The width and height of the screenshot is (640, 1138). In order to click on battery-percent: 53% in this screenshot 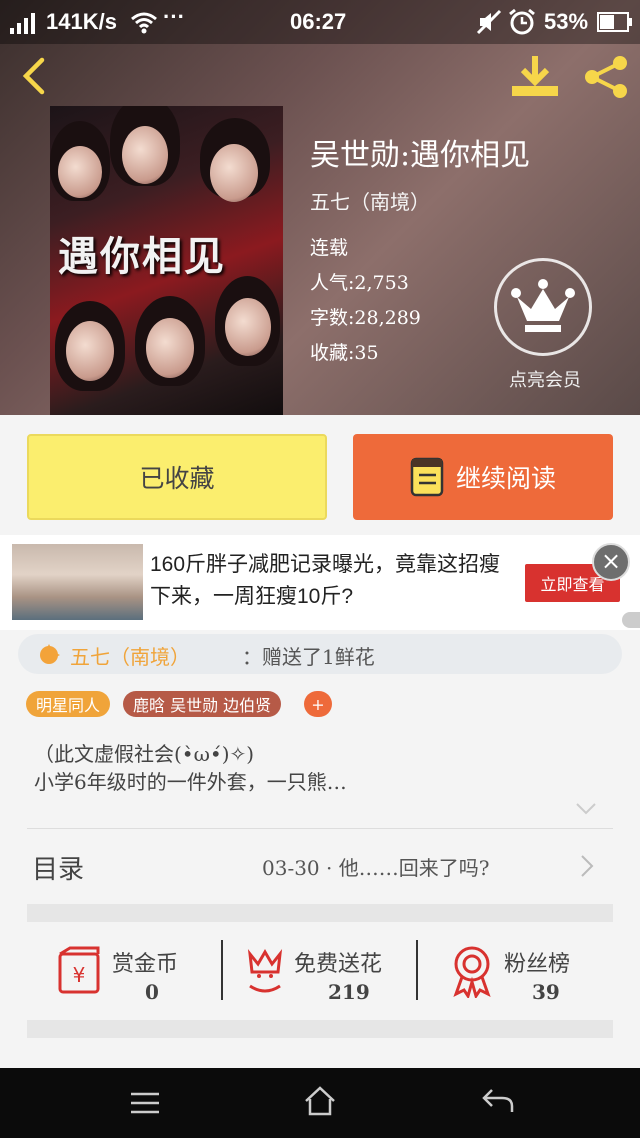, I will do `click(566, 21)`.